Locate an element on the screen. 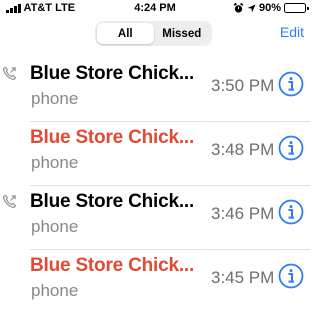 This screenshot has height=314, width=320. alarm-icon is located at coordinates (238, 7).